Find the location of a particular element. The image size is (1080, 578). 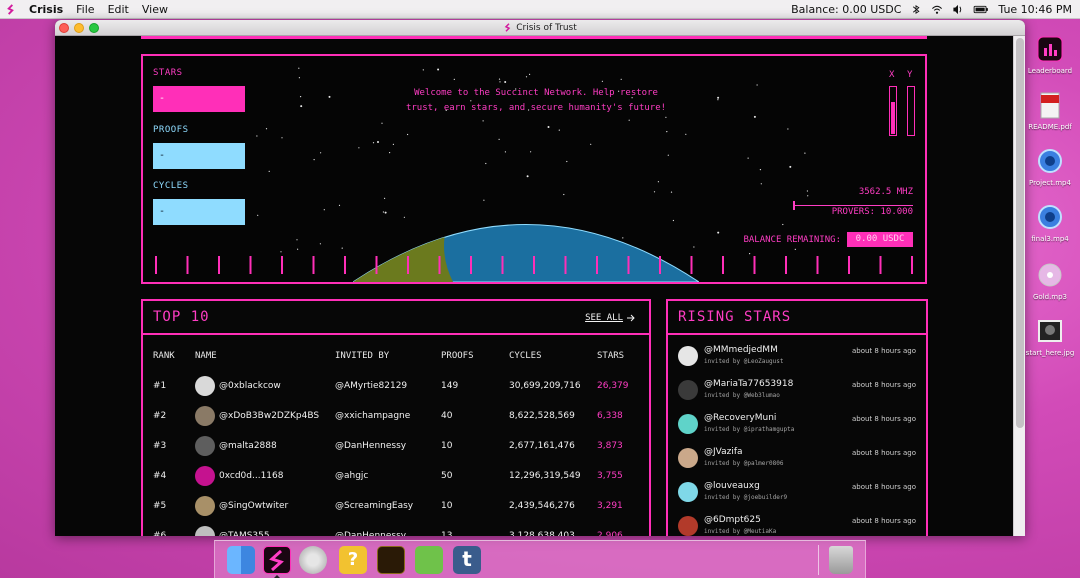

crisis-logo-icon is located at coordinates (10, 9).